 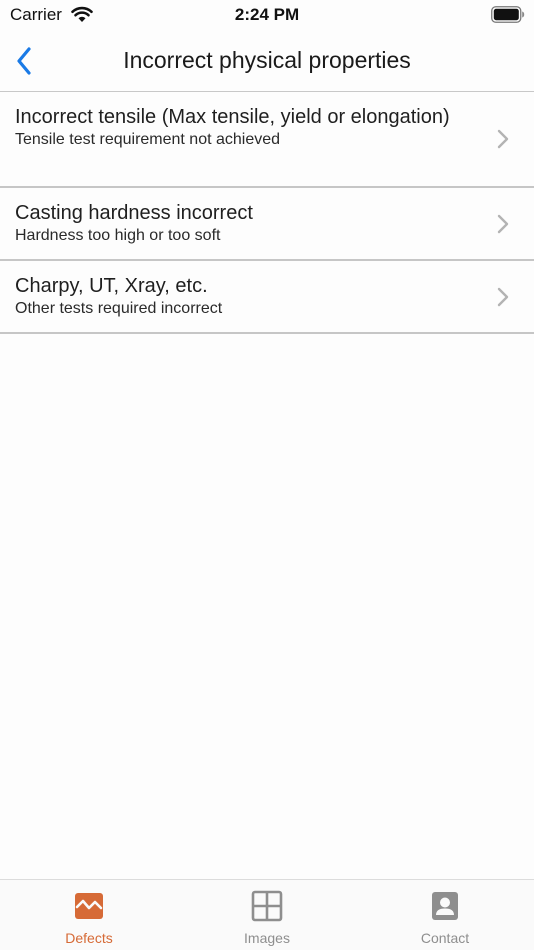 What do you see at coordinates (134, 213) in the screenshot?
I see `list-item-title: Casting hardness incorrect` at bounding box center [134, 213].